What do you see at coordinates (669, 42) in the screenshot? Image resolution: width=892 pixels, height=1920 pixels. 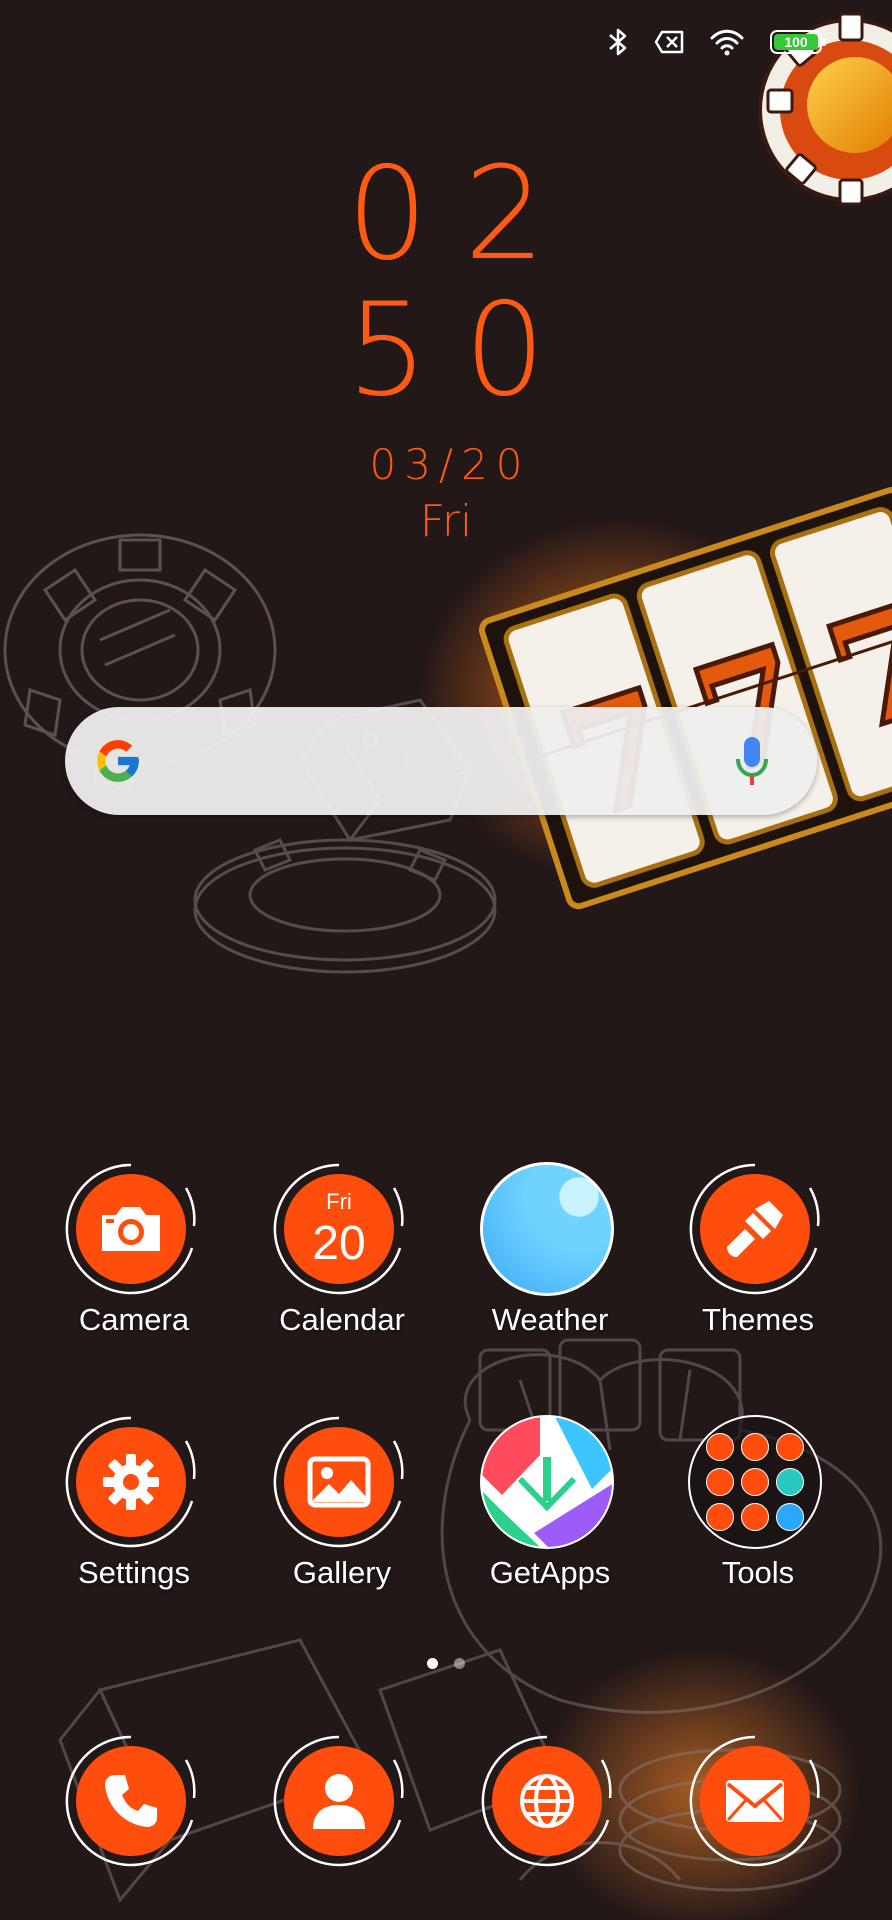 I see `no-sim-icon` at bounding box center [669, 42].